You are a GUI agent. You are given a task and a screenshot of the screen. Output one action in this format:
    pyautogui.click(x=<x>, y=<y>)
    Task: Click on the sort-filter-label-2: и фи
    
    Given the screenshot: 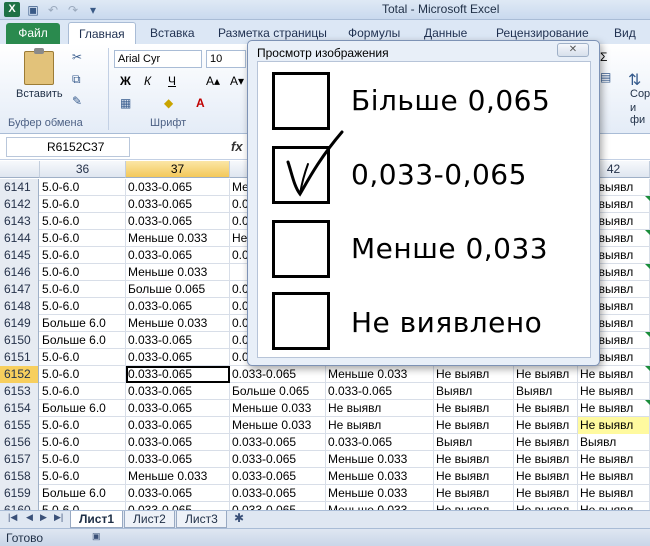 What is the action you would take?
    pyautogui.click(x=640, y=114)
    